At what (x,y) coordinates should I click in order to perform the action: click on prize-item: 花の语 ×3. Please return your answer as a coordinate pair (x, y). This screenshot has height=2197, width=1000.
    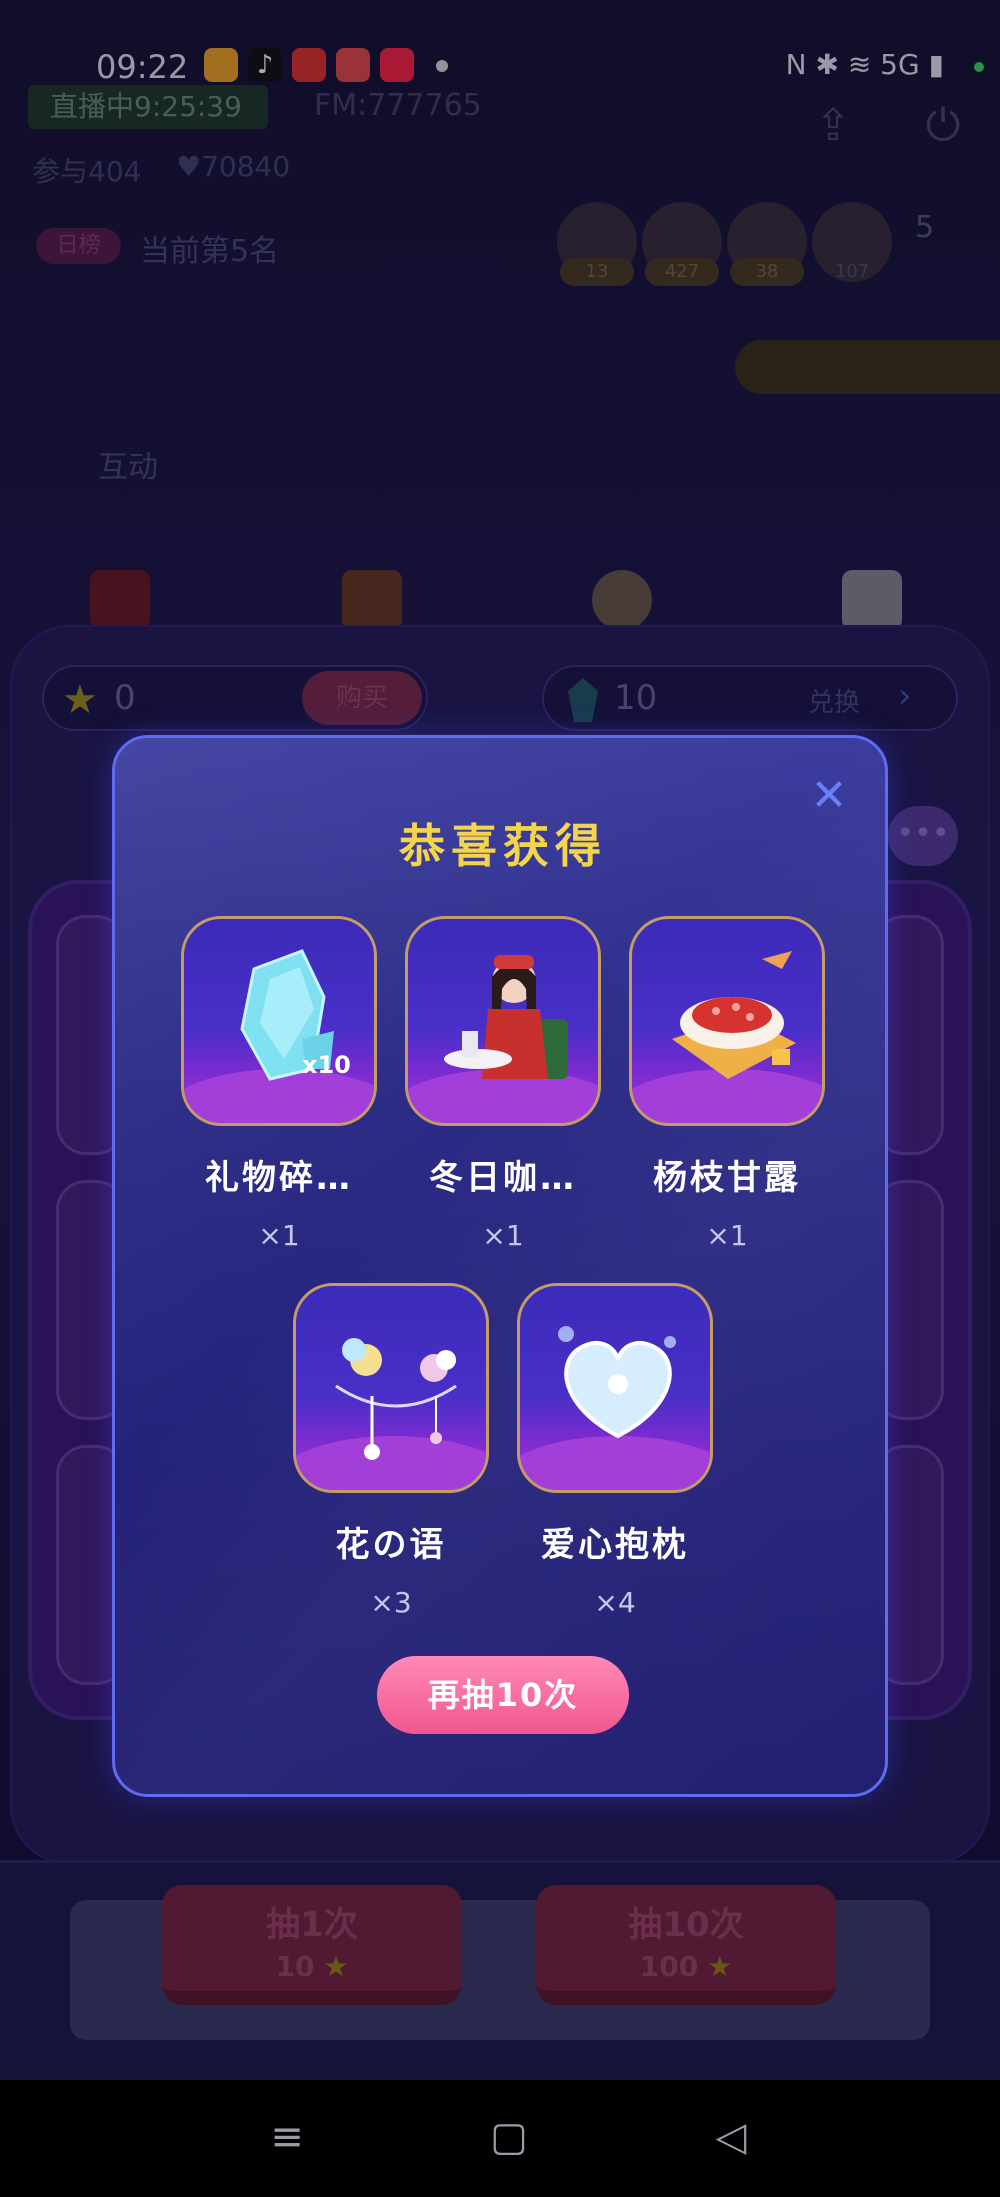
    Looking at the image, I should click on (391, 1451).